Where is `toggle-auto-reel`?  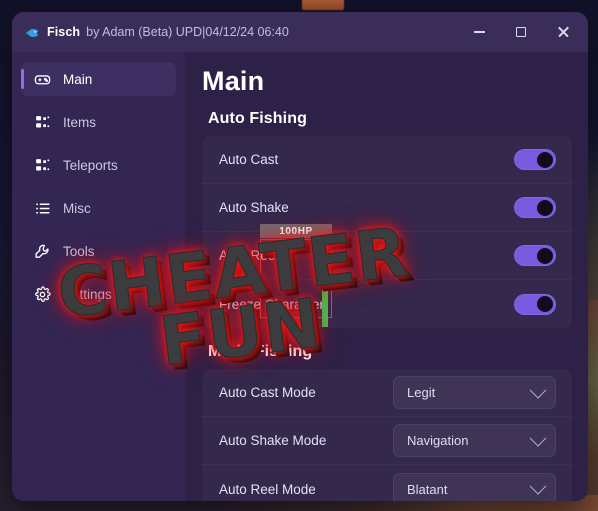
toggle-auto-reel is located at coordinates (535, 255).